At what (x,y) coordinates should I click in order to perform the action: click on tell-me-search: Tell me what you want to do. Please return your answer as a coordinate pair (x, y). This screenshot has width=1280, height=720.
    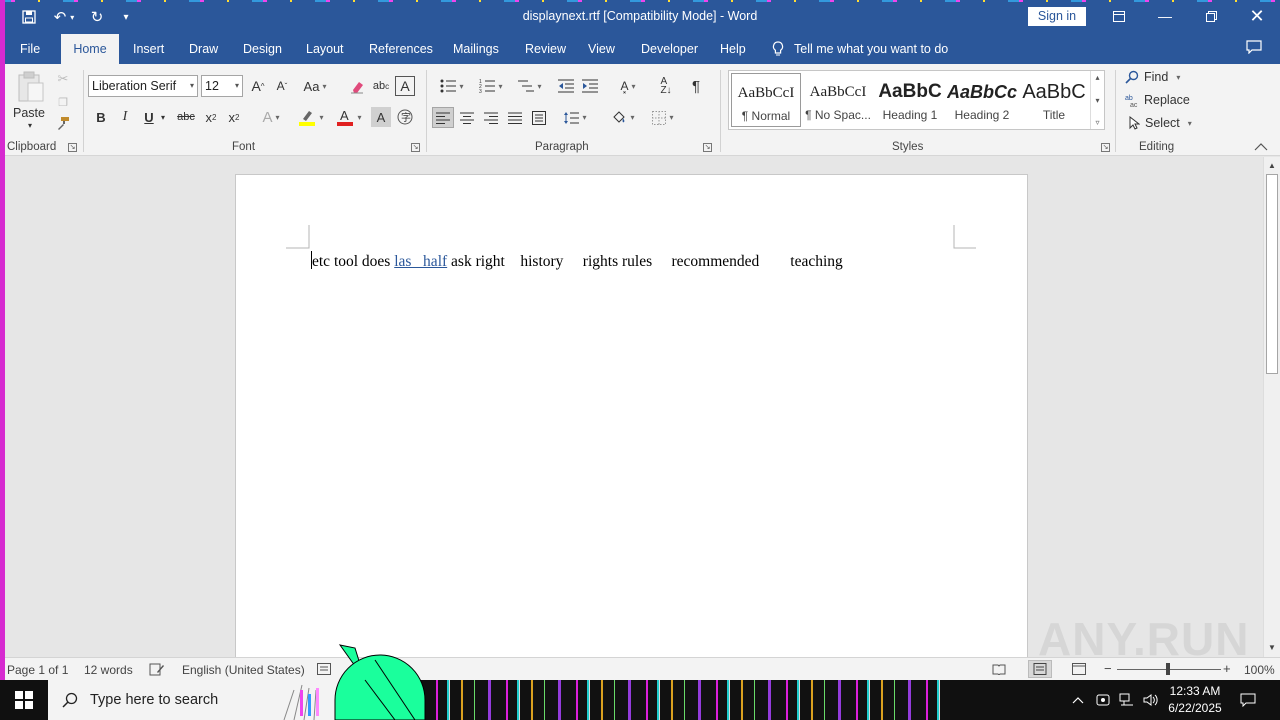
    Looking at the image, I should click on (860, 49).